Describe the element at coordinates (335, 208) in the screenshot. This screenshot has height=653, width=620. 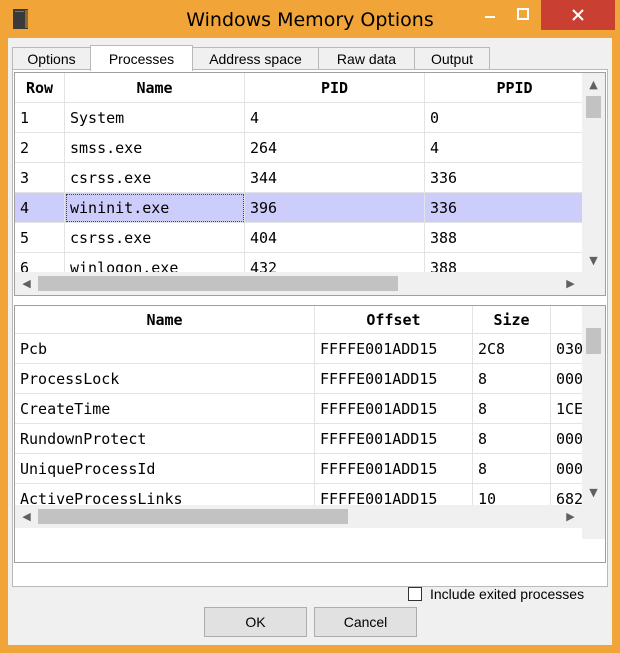
I see `cell-pid: 396` at that location.